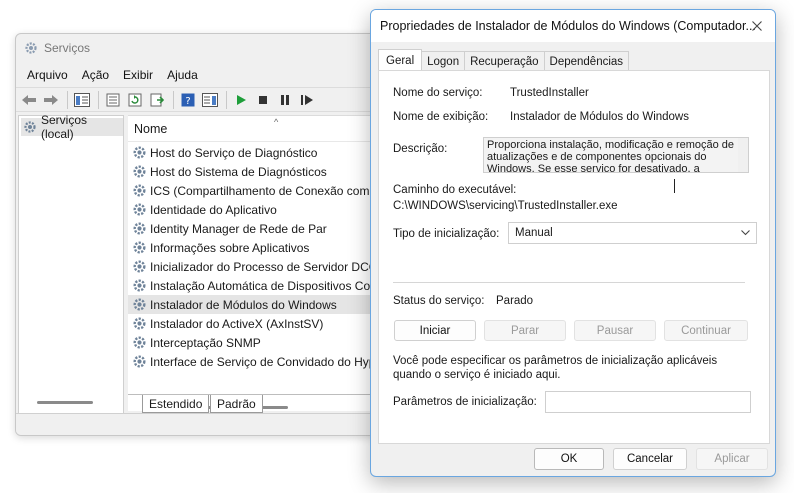 This screenshot has height=493, width=794. I want to click on resume-button-label: Continuar, so click(706, 330).